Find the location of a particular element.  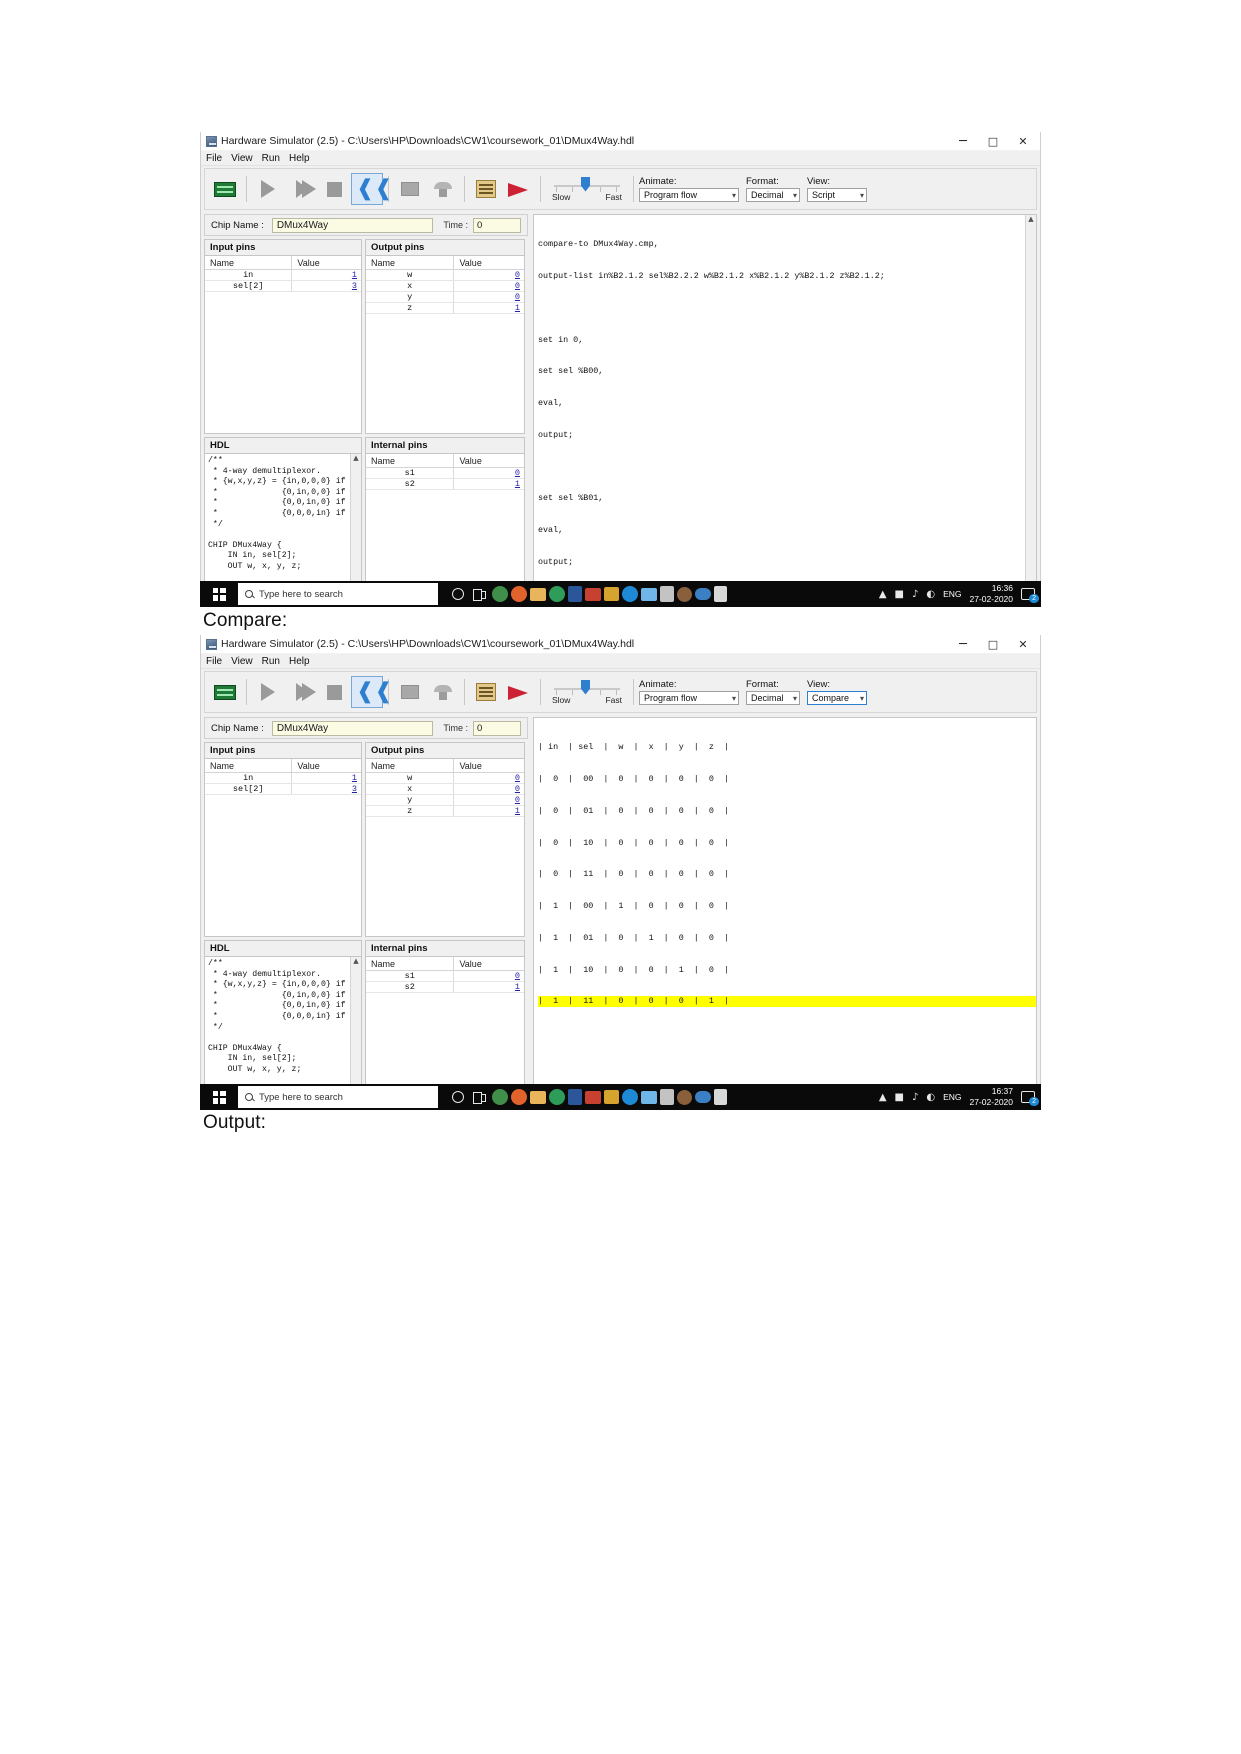

chrome-icon is located at coordinates (500, 1097).